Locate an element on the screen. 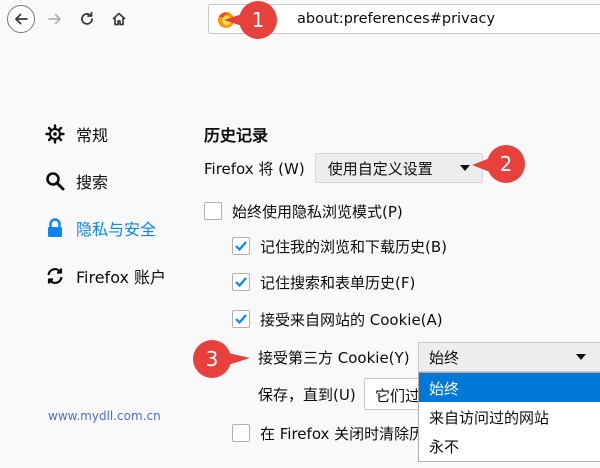  history-mode-select: 使用自定义设置 is located at coordinates (398, 168).